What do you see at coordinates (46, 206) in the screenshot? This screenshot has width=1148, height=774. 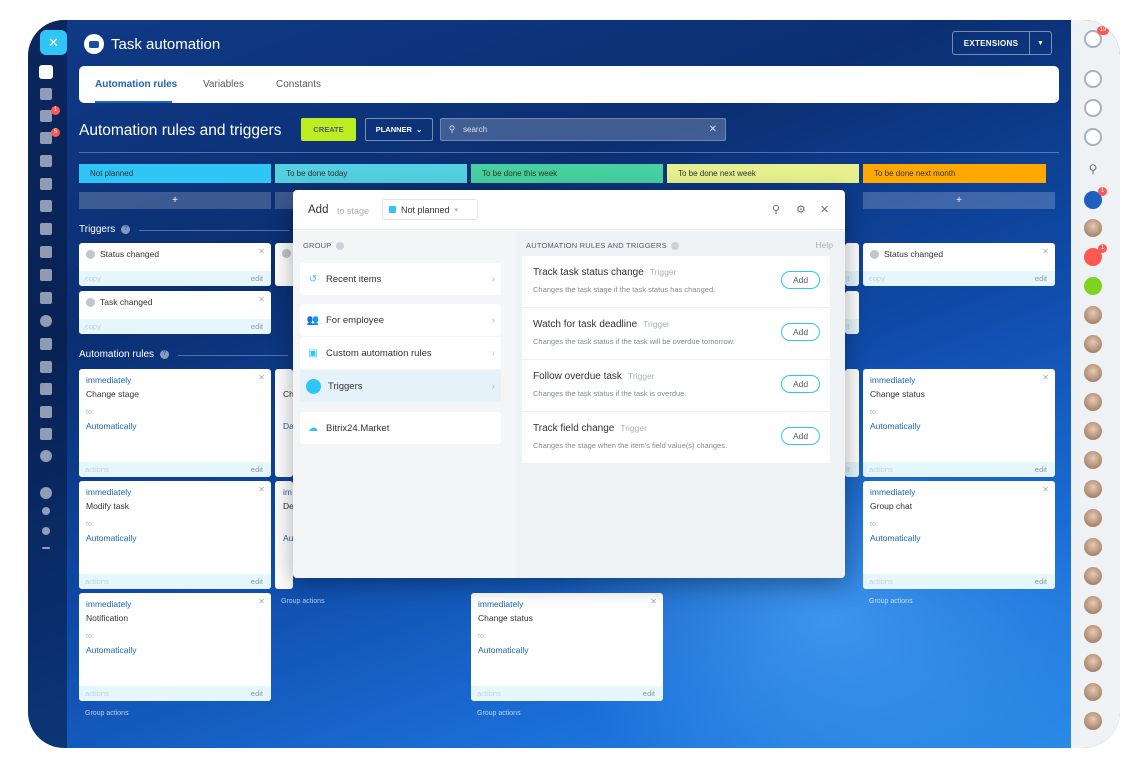 I see `drive-icon` at bounding box center [46, 206].